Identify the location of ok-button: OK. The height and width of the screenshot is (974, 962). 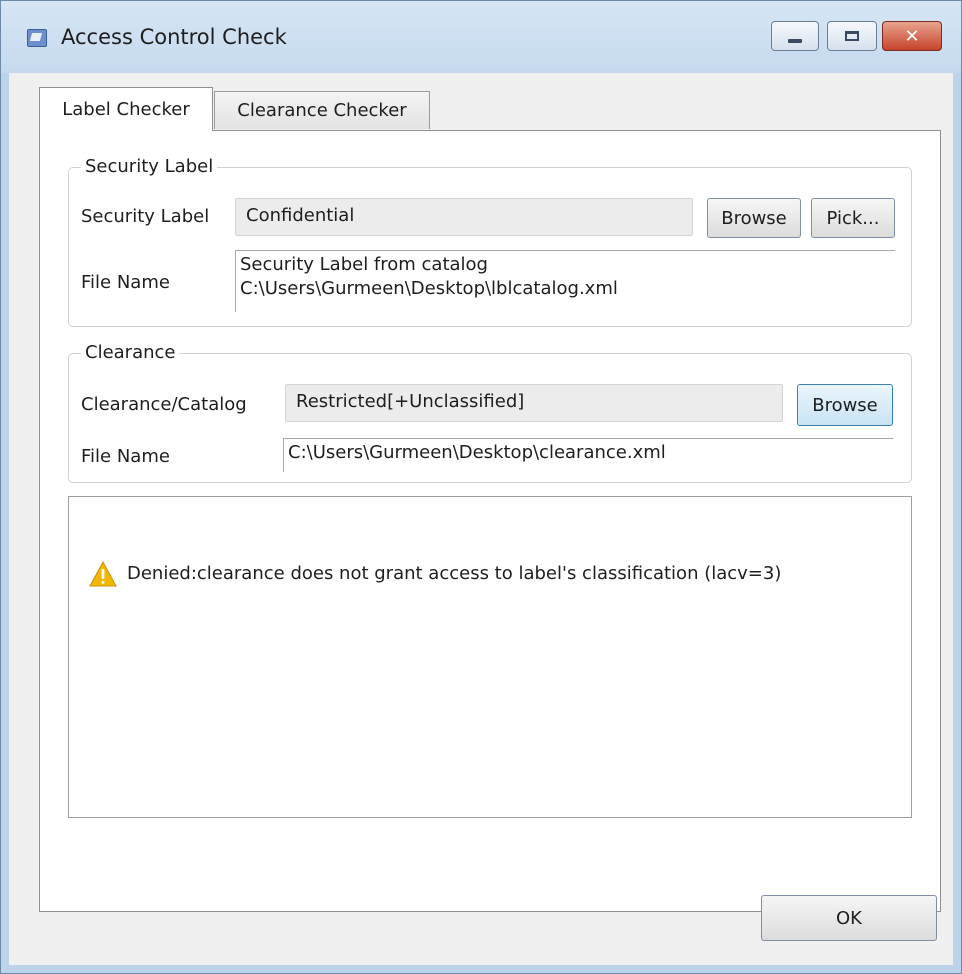
(849, 918).